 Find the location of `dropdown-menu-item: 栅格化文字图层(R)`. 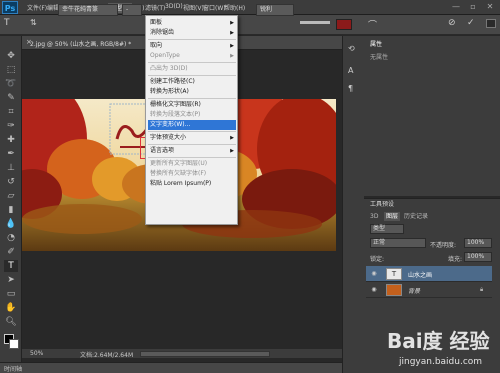

dropdown-menu-item: 栅格化文字图层(R) is located at coordinates (192, 105).